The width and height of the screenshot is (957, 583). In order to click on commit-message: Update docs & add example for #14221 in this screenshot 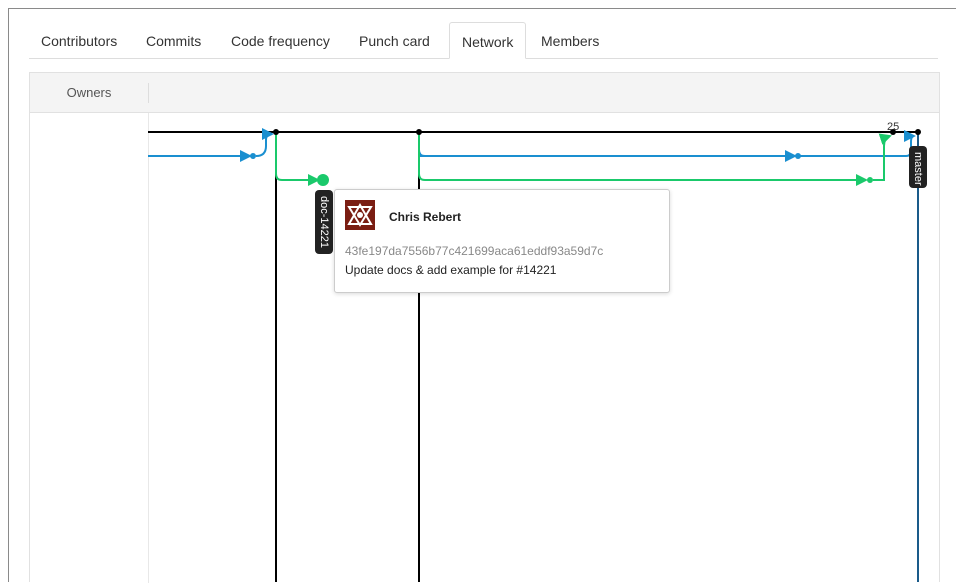, I will do `click(451, 270)`.